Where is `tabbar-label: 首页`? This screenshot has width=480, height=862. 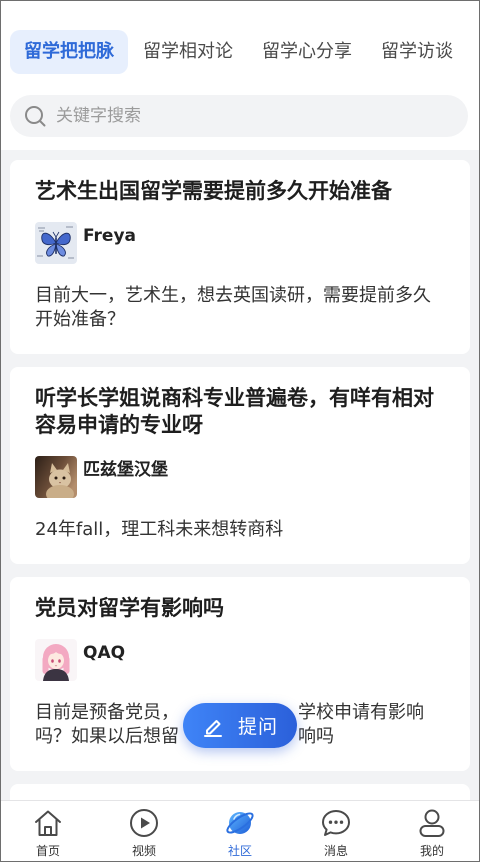
tabbar-label: 首页 is located at coordinates (47, 851).